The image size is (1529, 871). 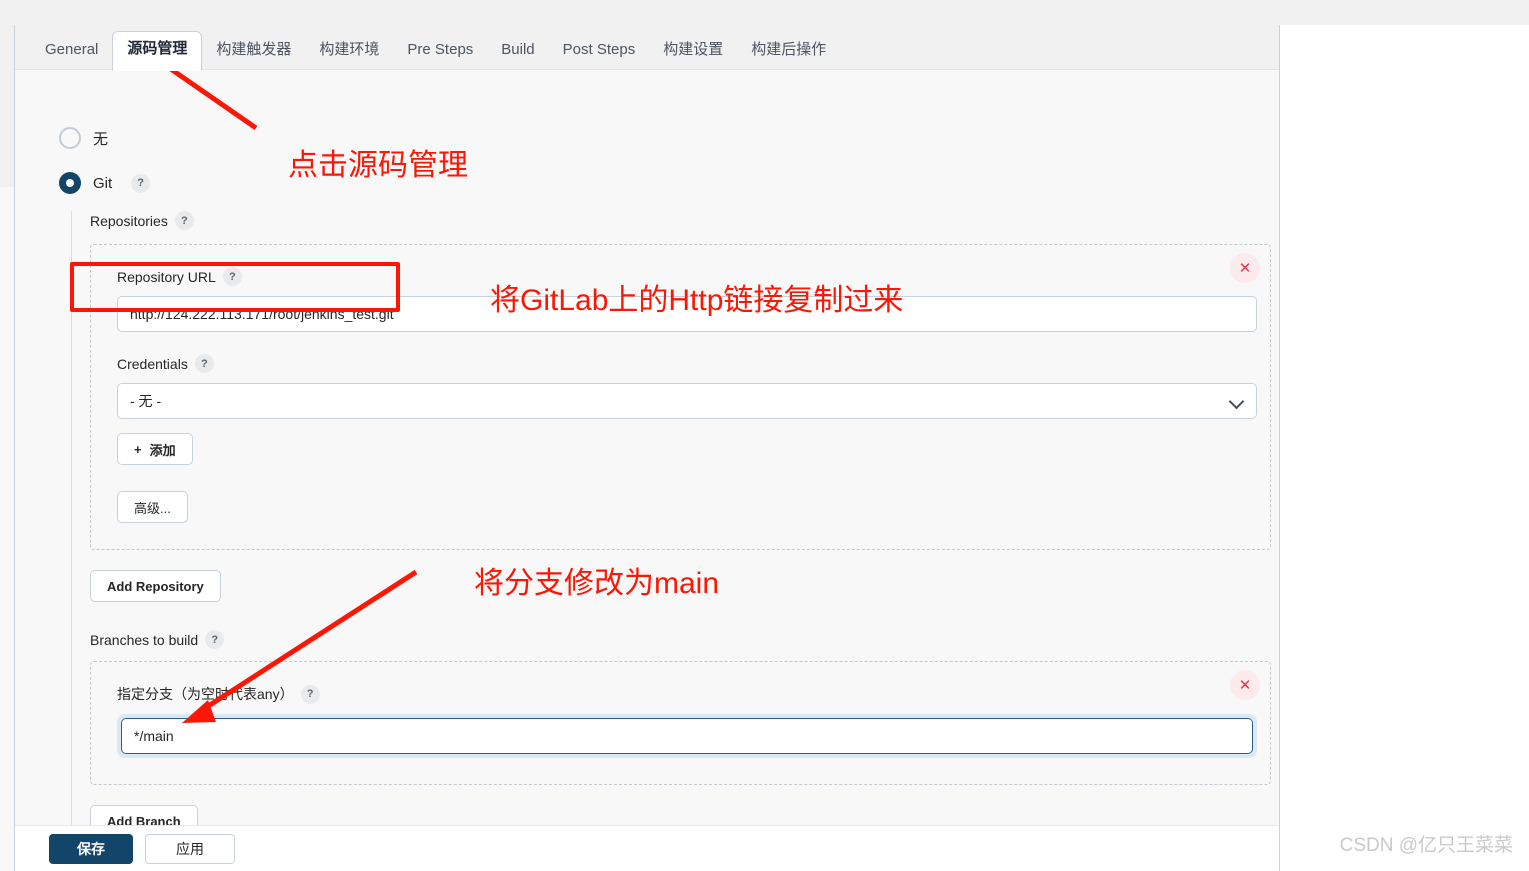 I want to click on branch-specifier-label: 指定分支（为空时代表any）, so click(x=205, y=694).